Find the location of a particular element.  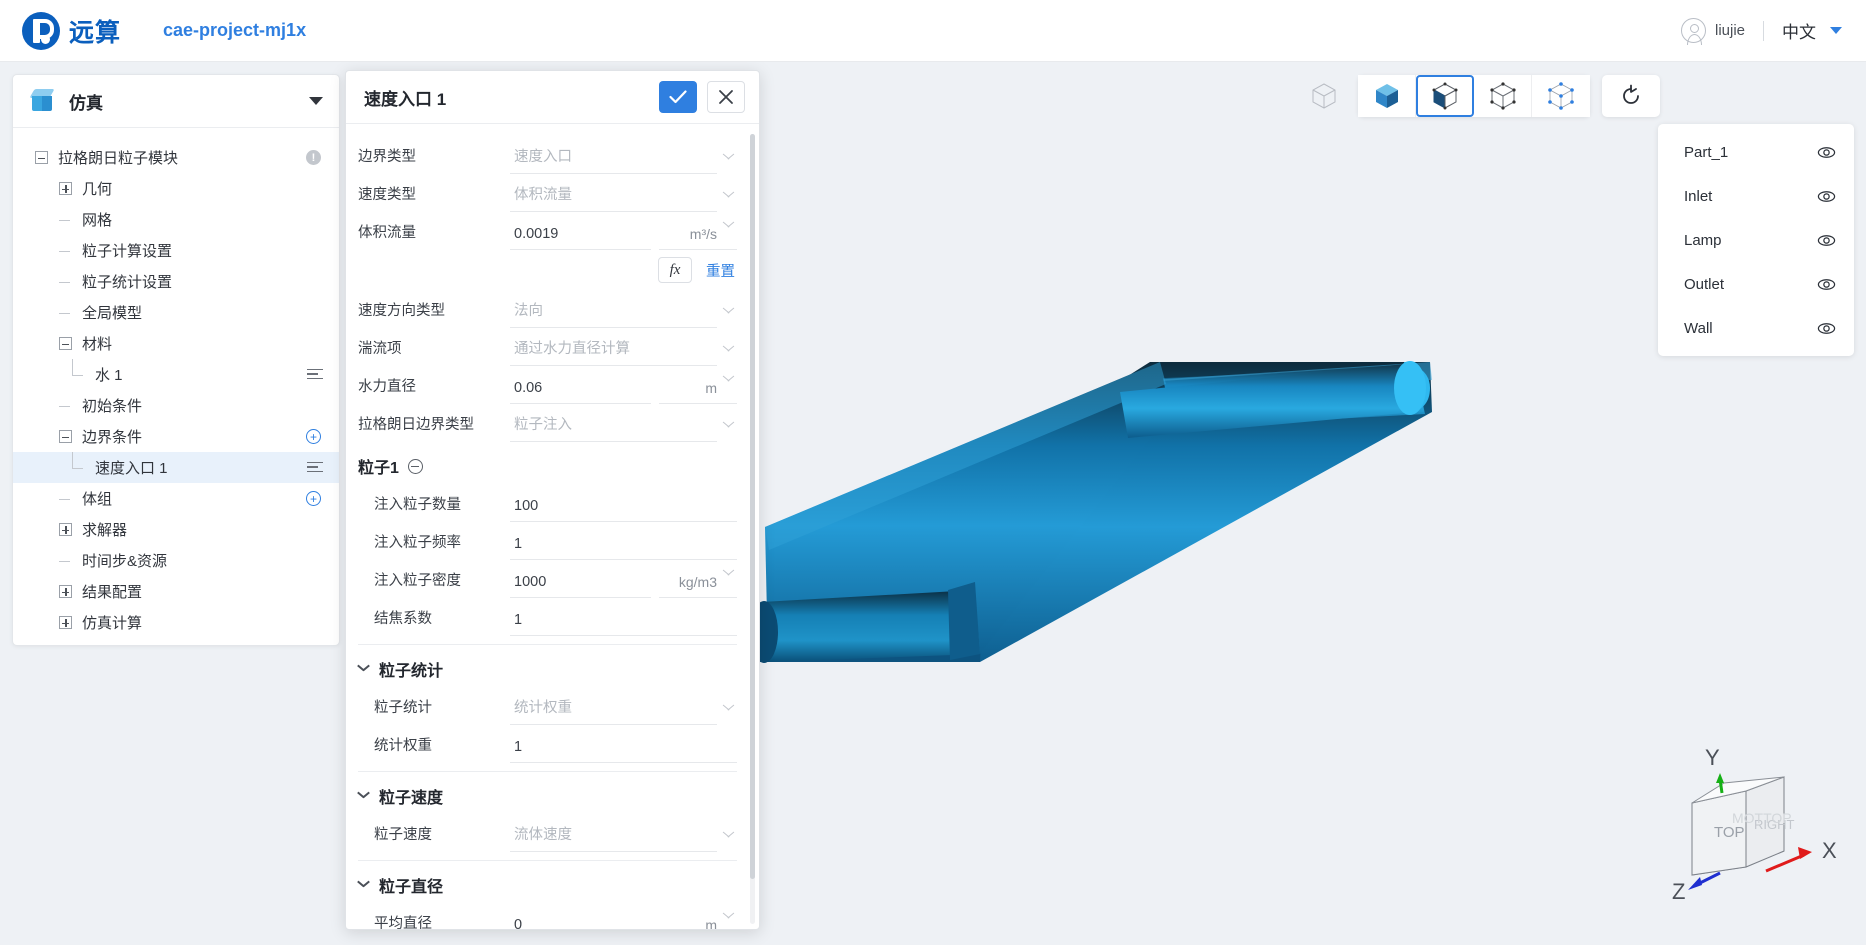

sidebar-item-particle-stat-settings: 粒子统计设置 is located at coordinates (176, 281).